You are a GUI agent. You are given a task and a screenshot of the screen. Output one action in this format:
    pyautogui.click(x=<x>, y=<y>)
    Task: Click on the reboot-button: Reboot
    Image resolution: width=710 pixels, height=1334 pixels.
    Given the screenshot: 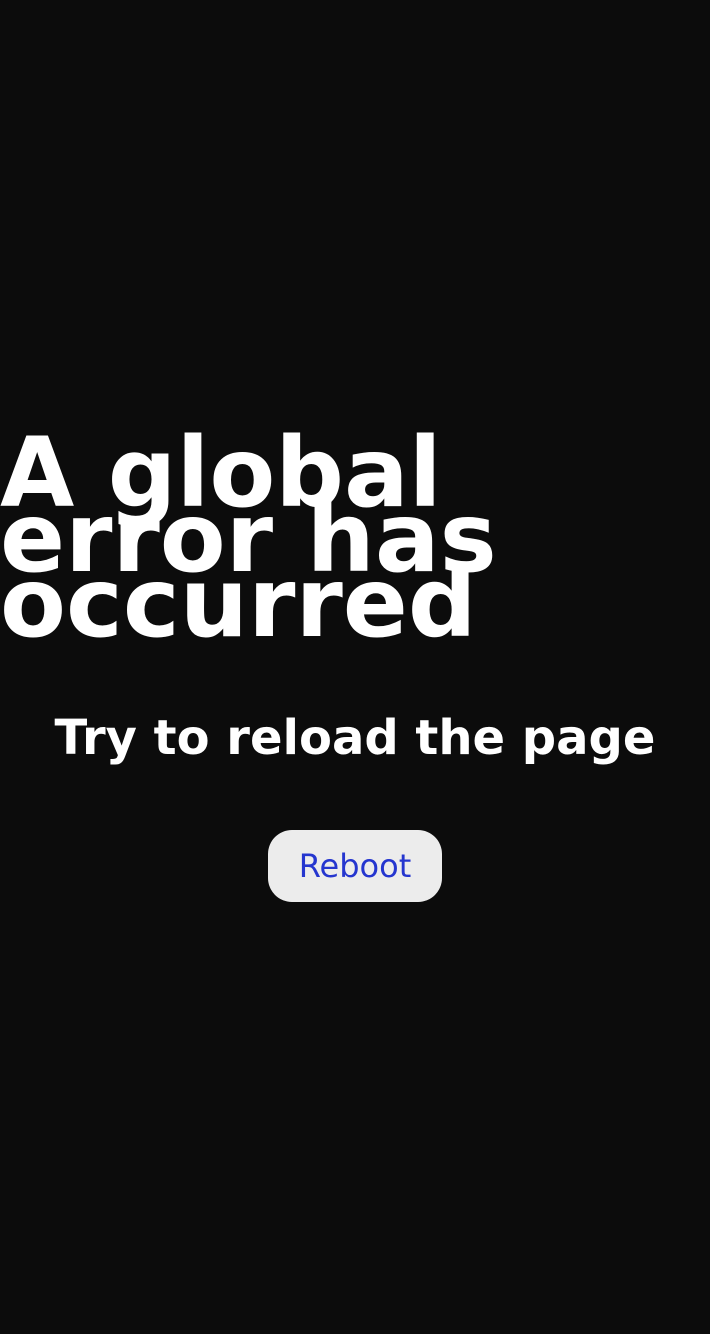 What is the action you would take?
    pyautogui.click(x=355, y=866)
    